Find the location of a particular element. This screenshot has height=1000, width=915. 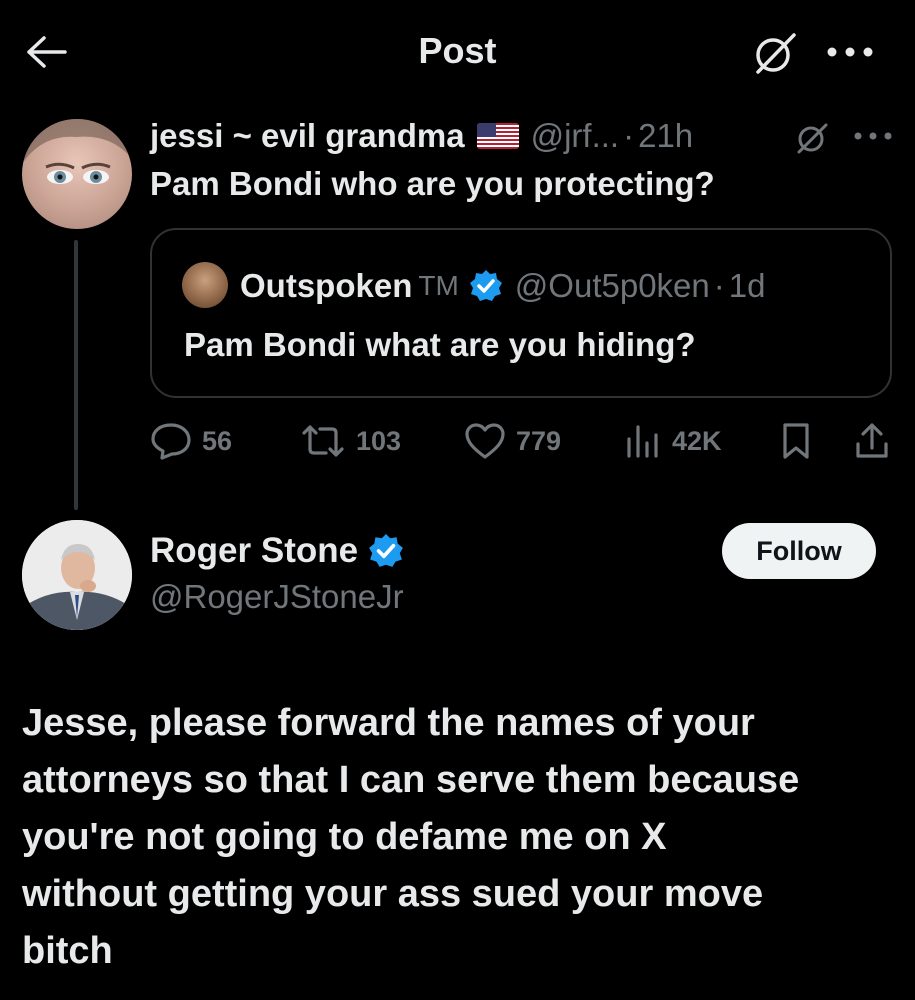

view-count: 42K is located at coordinates (697, 440).